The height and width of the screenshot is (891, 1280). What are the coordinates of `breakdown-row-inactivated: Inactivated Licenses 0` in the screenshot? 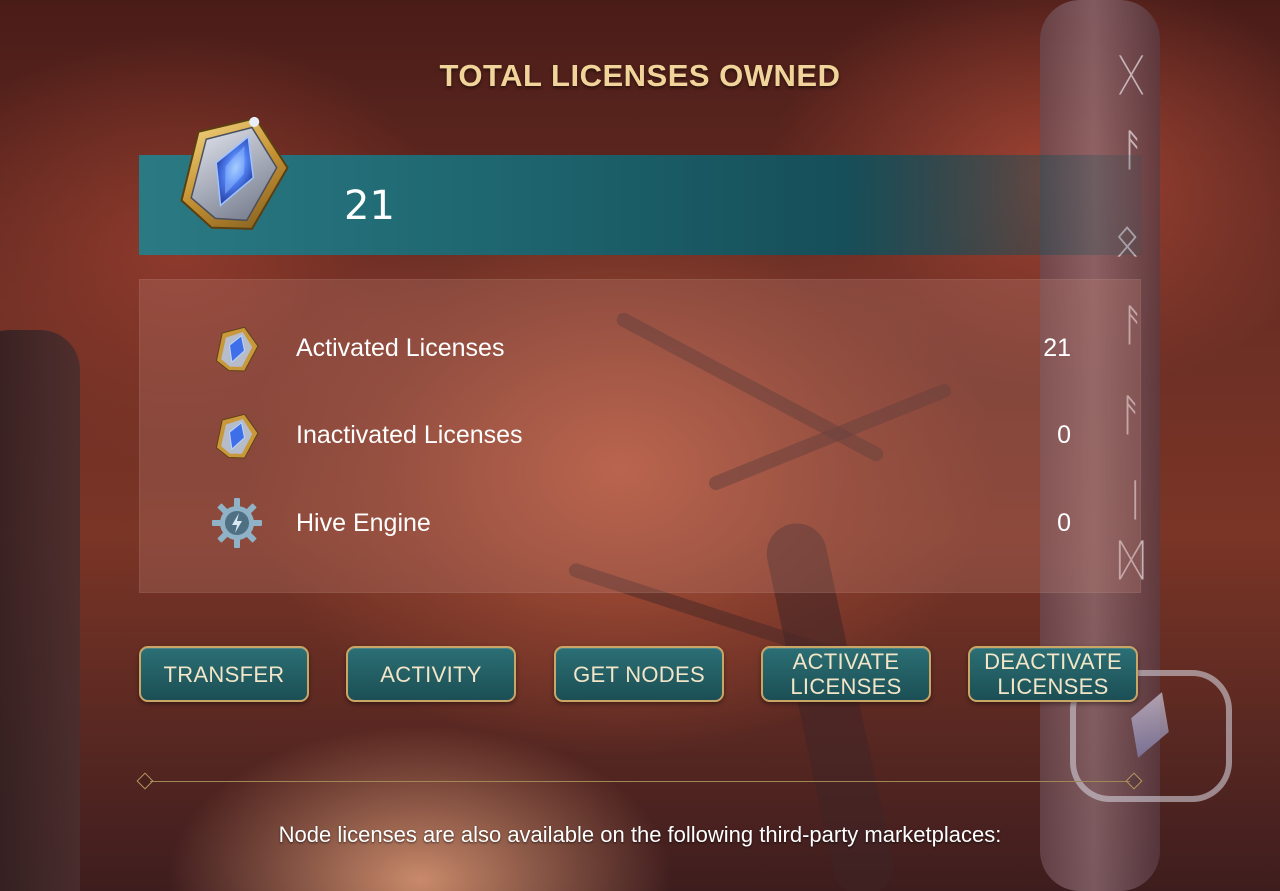 It's located at (640, 435).